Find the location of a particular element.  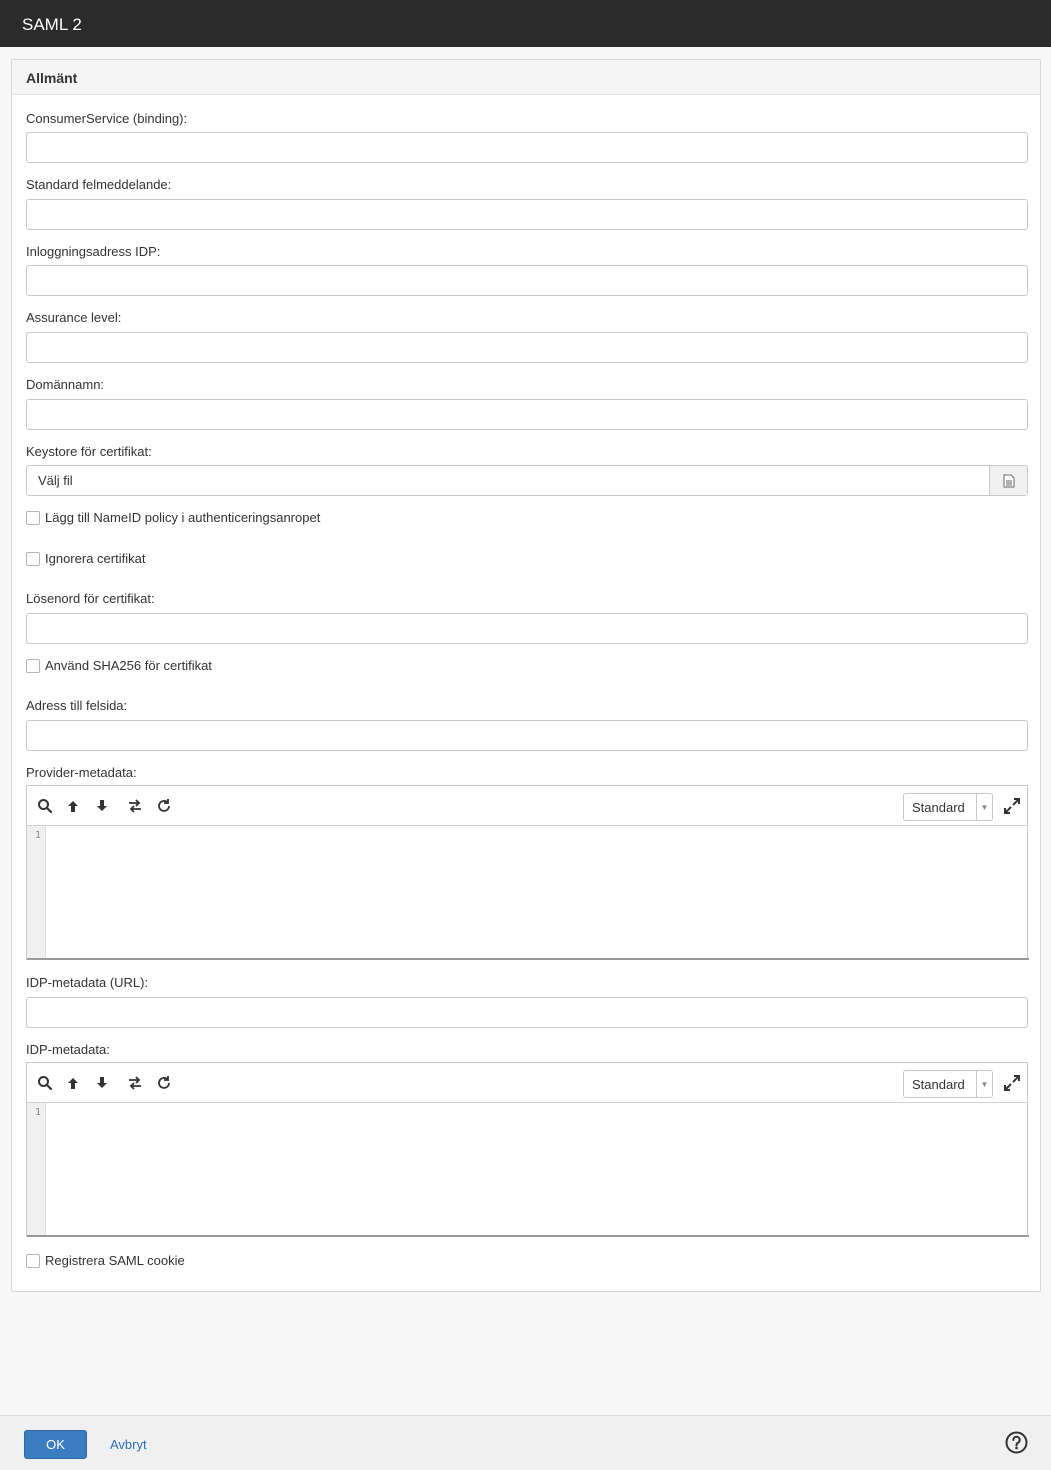

default-error-input is located at coordinates (527, 214).